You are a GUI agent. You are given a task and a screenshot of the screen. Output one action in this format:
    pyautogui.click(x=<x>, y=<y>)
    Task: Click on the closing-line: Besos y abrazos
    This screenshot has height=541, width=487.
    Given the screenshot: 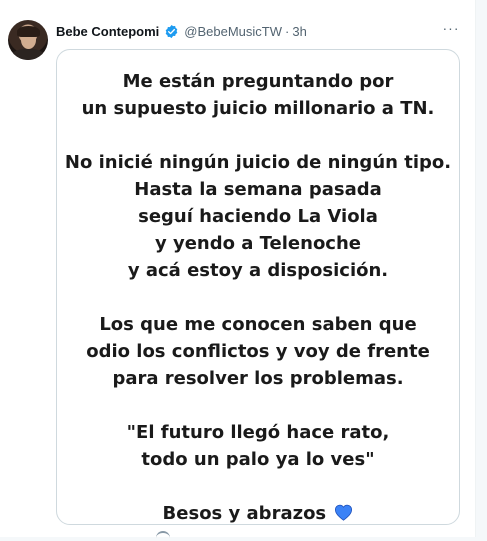 What is the action you would take?
    pyautogui.click(x=258, y=513)
    